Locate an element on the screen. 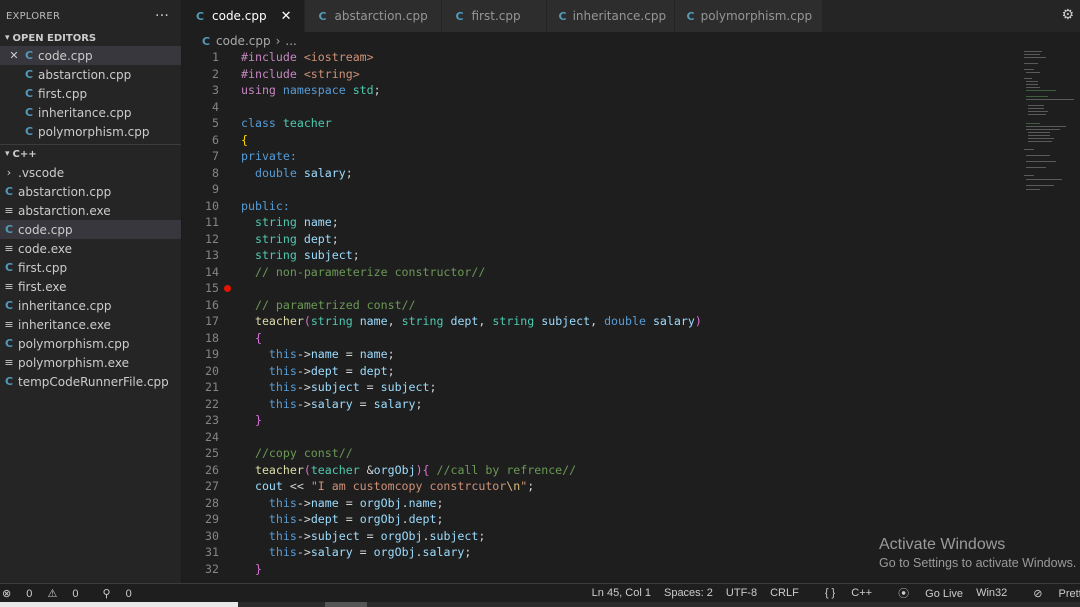 The image size is (1080, 607). broadcast-icon: ⦿ is located at coordinates (904, 594).